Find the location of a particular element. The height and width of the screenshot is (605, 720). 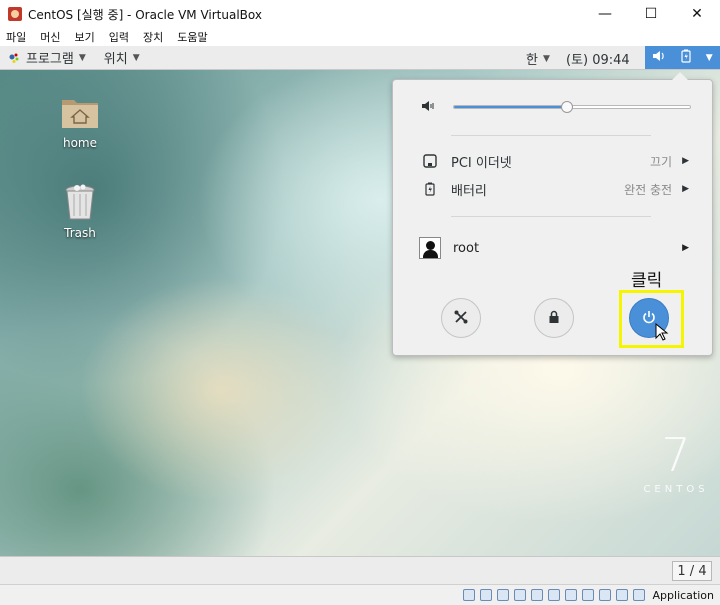

optical-drive-icon is located at coordinates (485, 595).